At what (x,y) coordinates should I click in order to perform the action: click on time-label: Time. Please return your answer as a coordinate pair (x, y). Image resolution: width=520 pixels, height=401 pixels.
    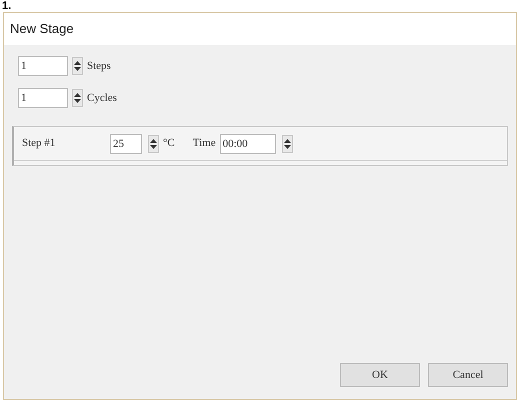
    Looking at the image, I should click on (204, 144).